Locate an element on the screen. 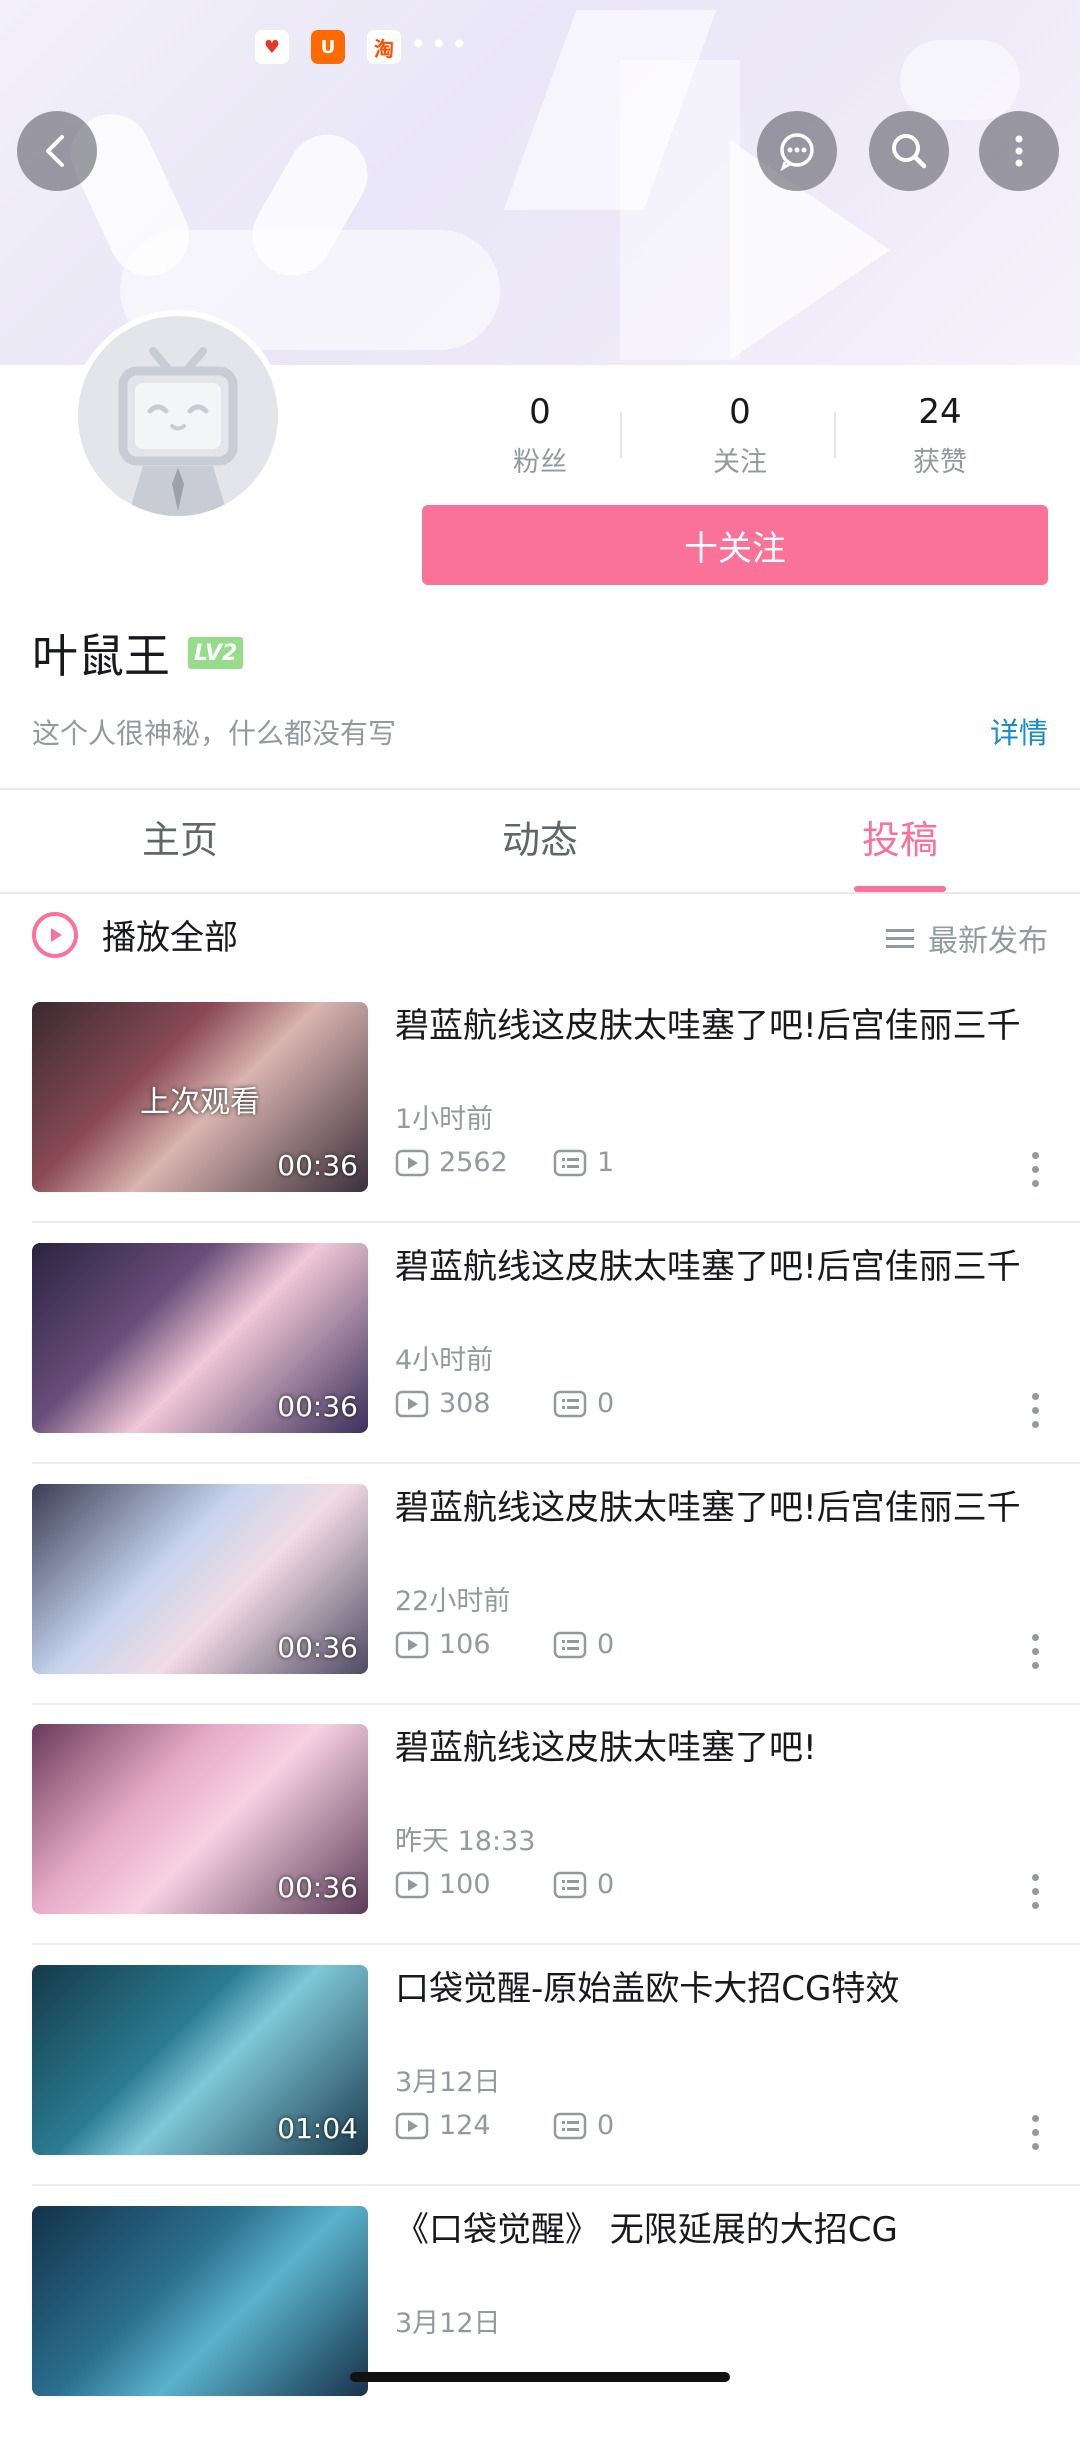 This screenshot has height=2446, width=1080. more-button is located at coordinates (1019, 151).